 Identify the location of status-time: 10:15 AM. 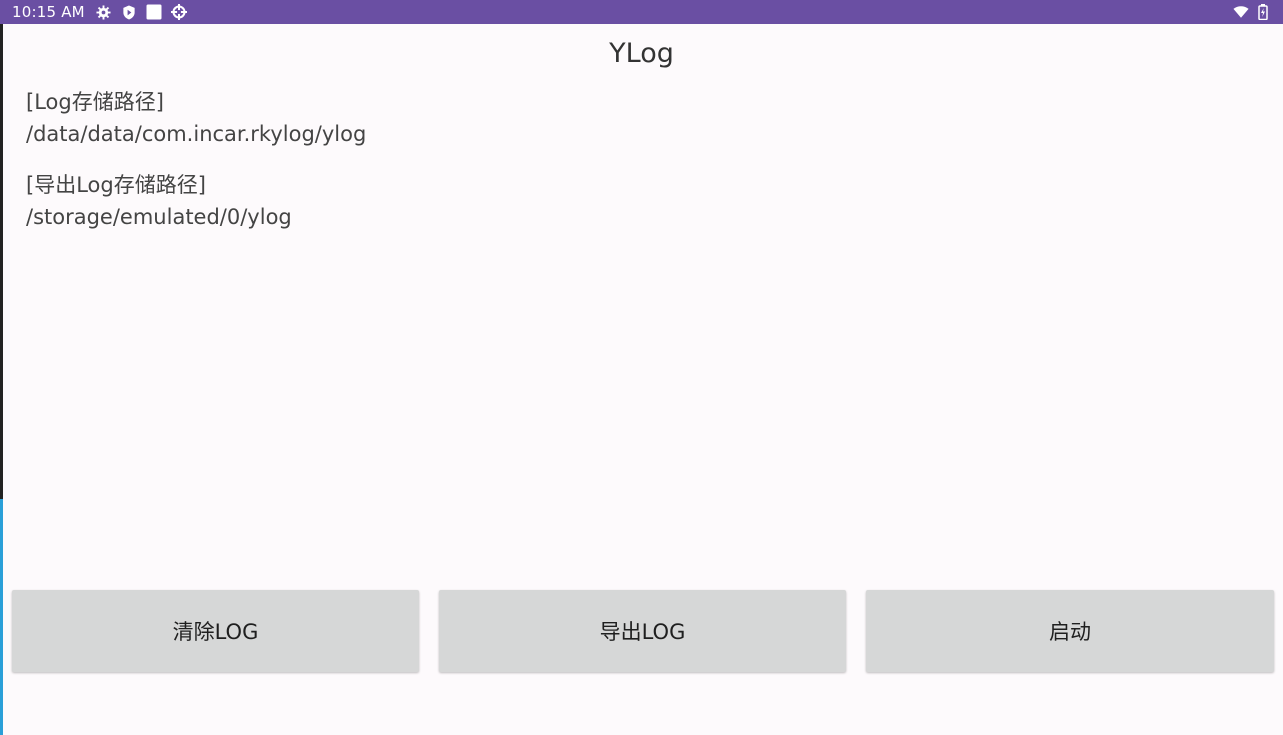
(48, 12).